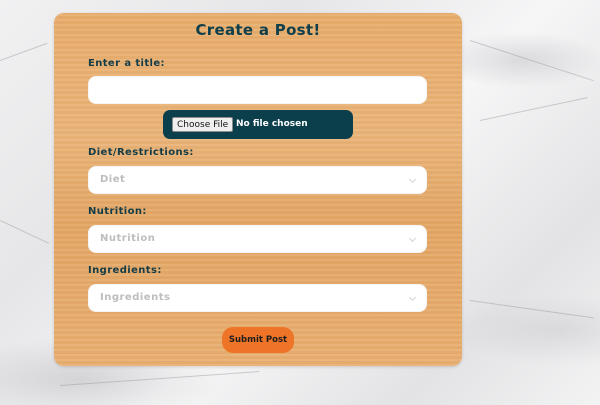  Describe the element at coordinates (141, 152) in the screenshot. I see `diet-label: Diet/Restrictions:` at that location.